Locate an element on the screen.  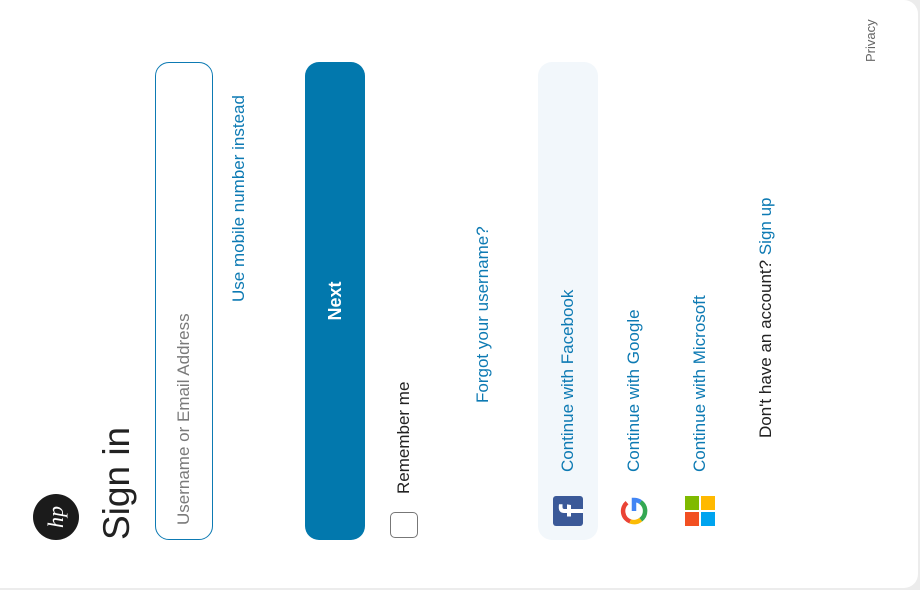
google-label: Continue with Google is located at coordinates (633, 390).